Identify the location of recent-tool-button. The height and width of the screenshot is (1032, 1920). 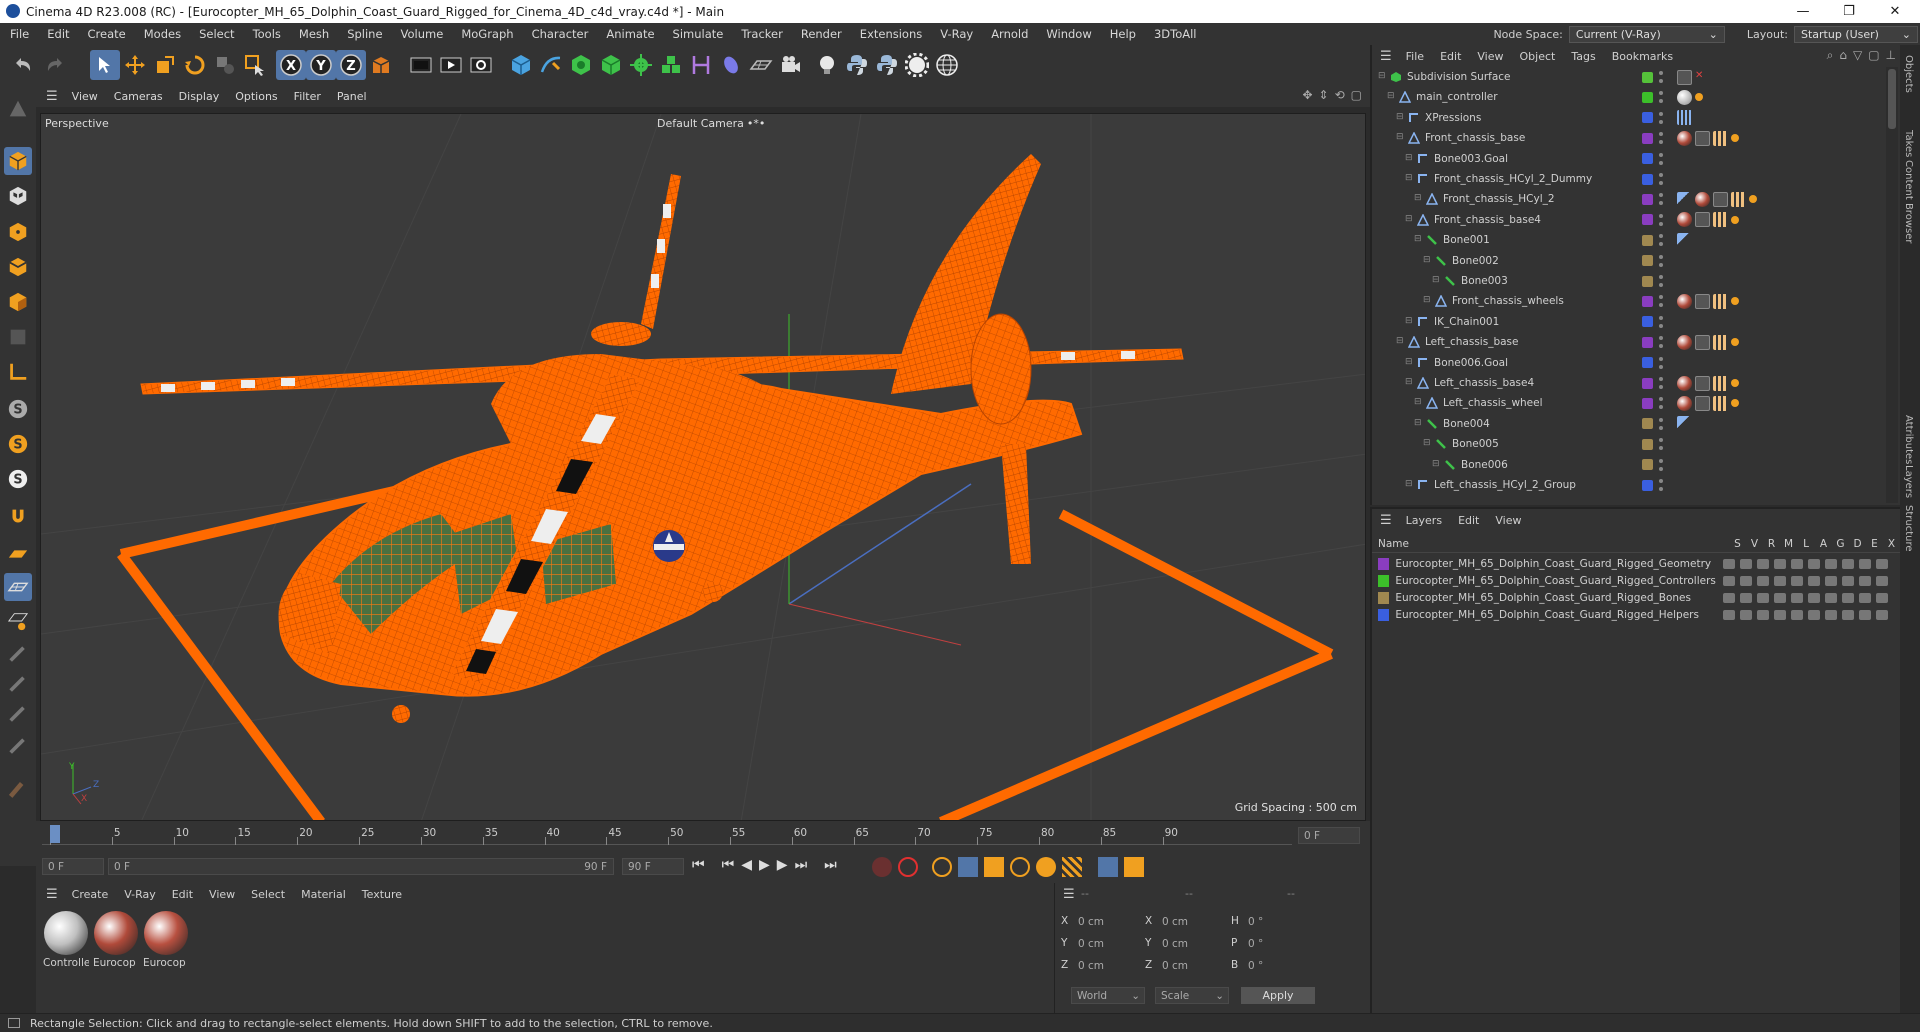
(225, 65).